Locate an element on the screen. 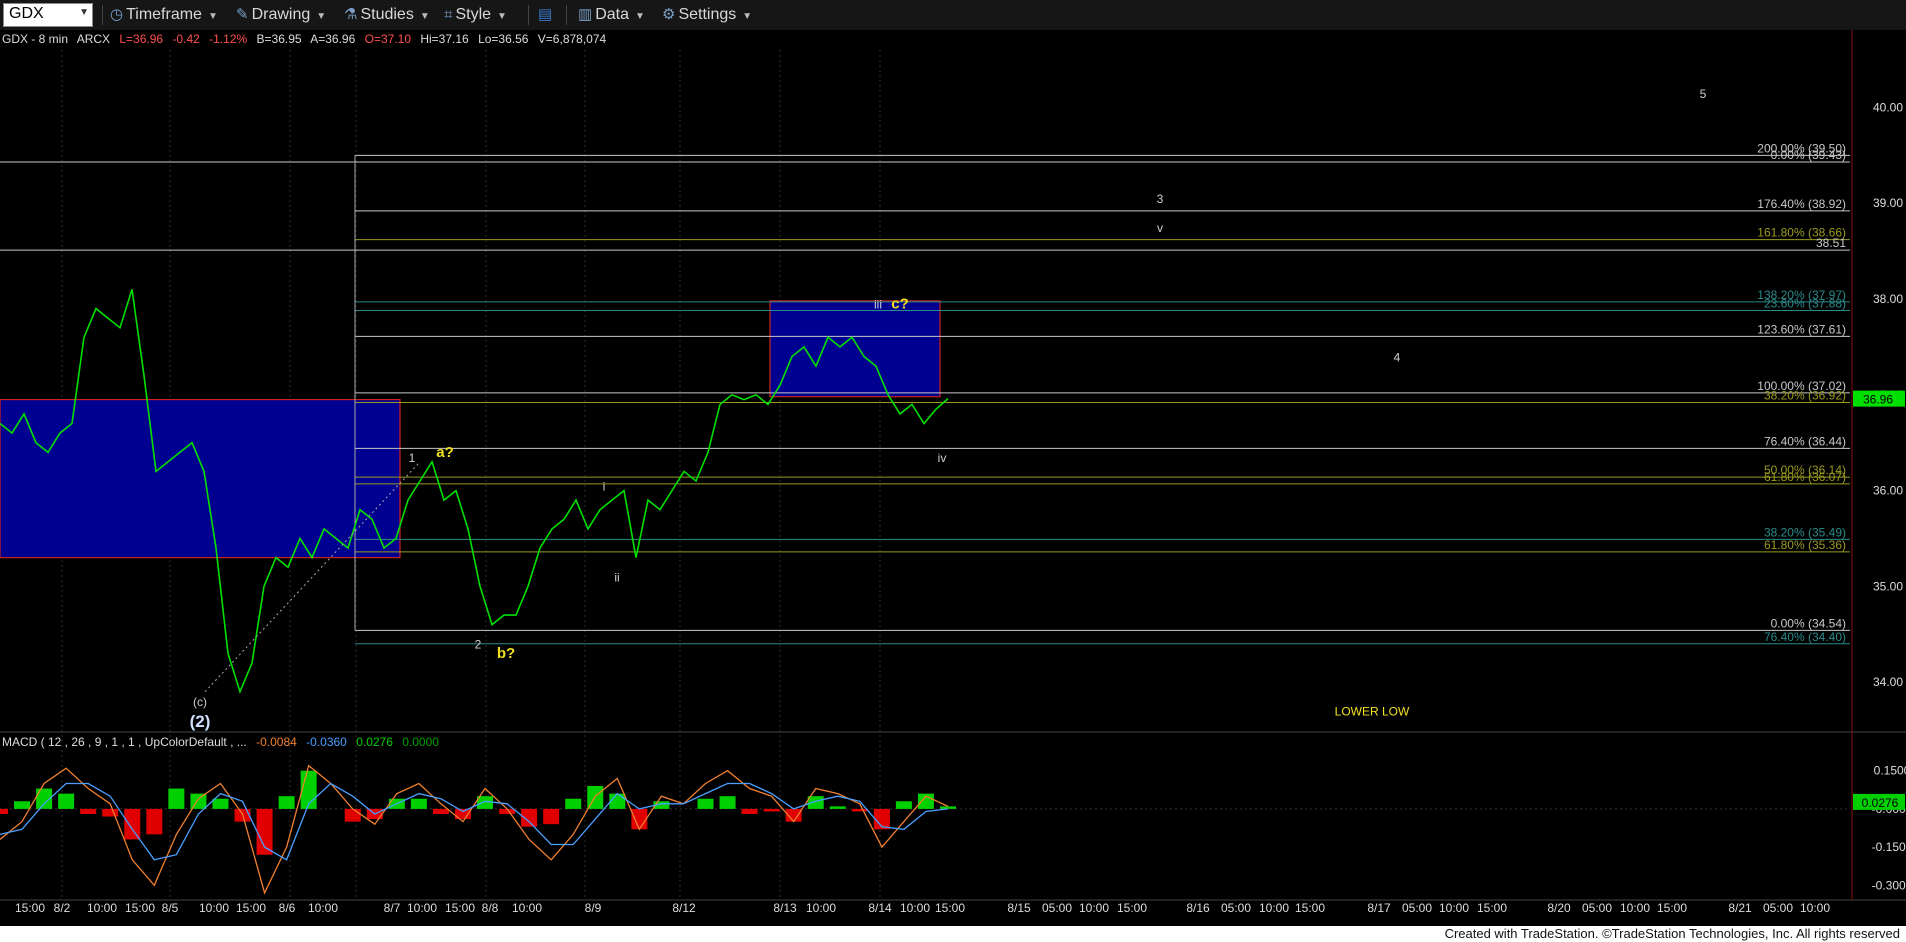 The image size is (1906, 942). x-tick-label: 8/9 is located at coordinates (593, 908).